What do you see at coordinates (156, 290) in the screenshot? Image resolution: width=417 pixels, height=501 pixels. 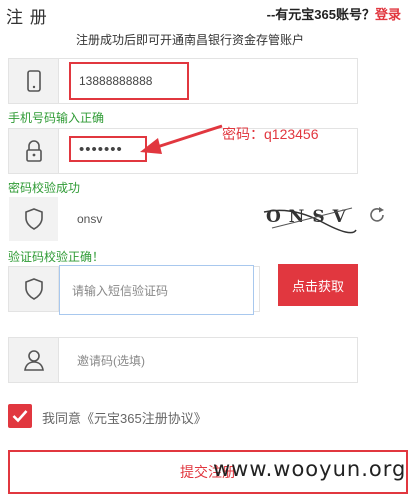 I see `sms-code-input: 请输入短信验证码` at bounding box center [156, 290].